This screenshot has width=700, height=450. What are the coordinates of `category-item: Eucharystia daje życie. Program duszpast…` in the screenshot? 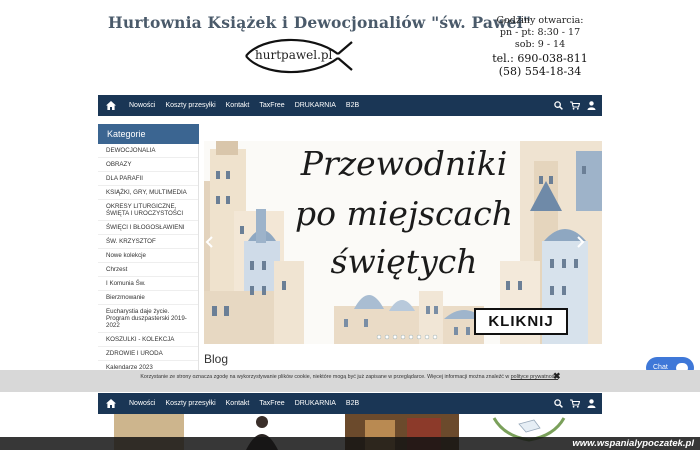 It's located at (148, 319).